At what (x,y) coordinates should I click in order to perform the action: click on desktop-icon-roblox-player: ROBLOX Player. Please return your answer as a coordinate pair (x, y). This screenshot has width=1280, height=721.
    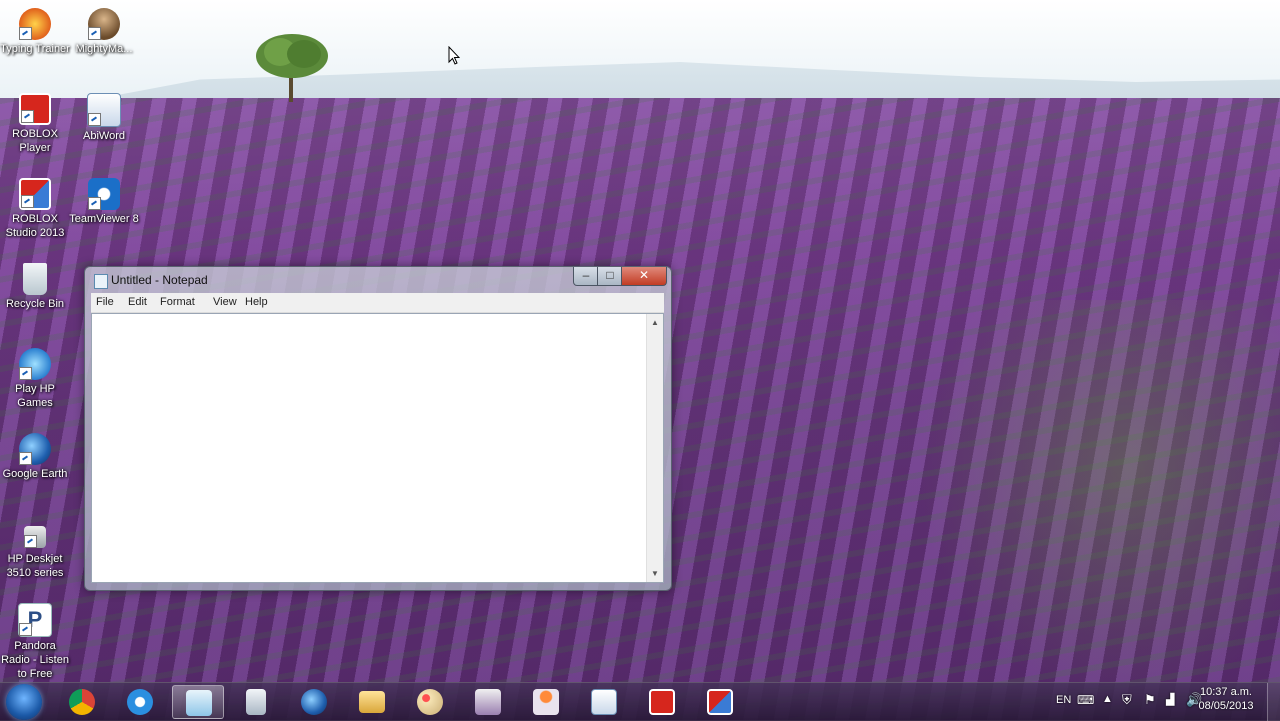
    Looking at the image, I should click on (35, 124).